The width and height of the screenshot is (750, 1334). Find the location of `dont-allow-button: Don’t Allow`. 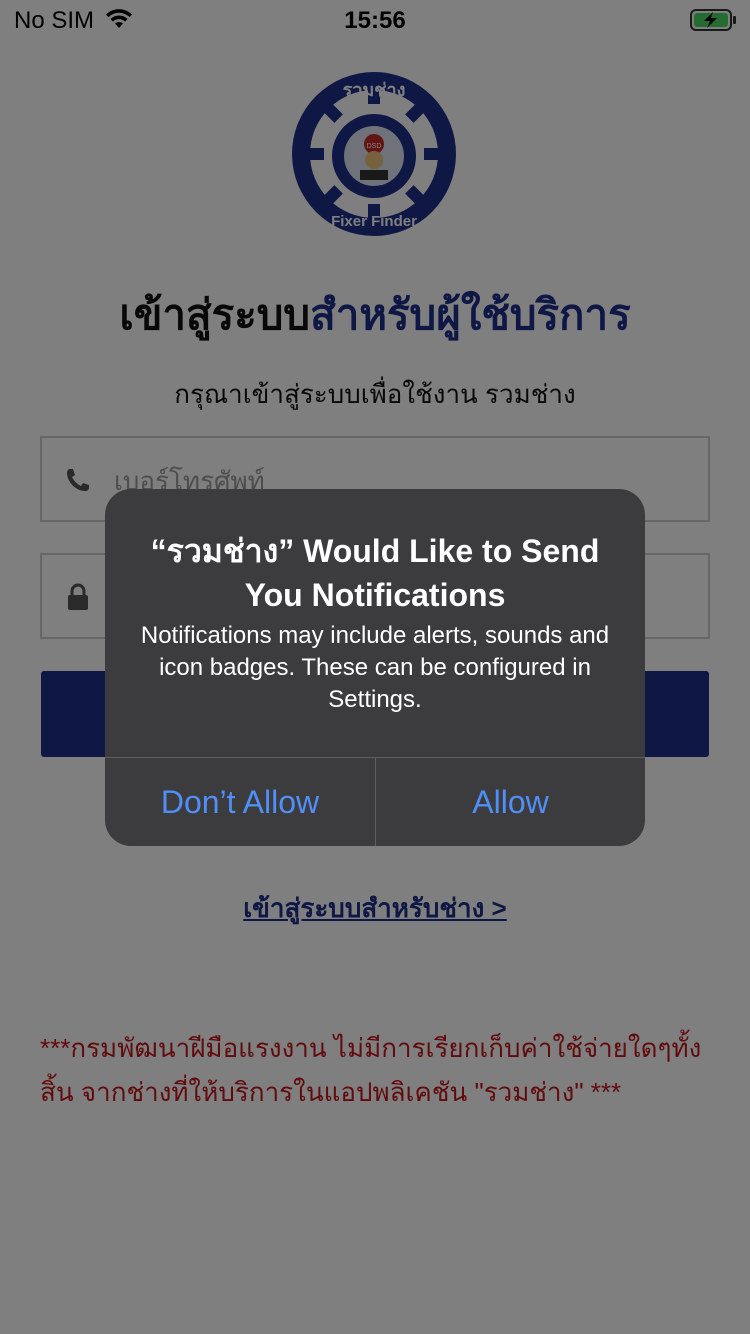

dont-allow-button: Don’t Allow is located at coordinates (240, 802).